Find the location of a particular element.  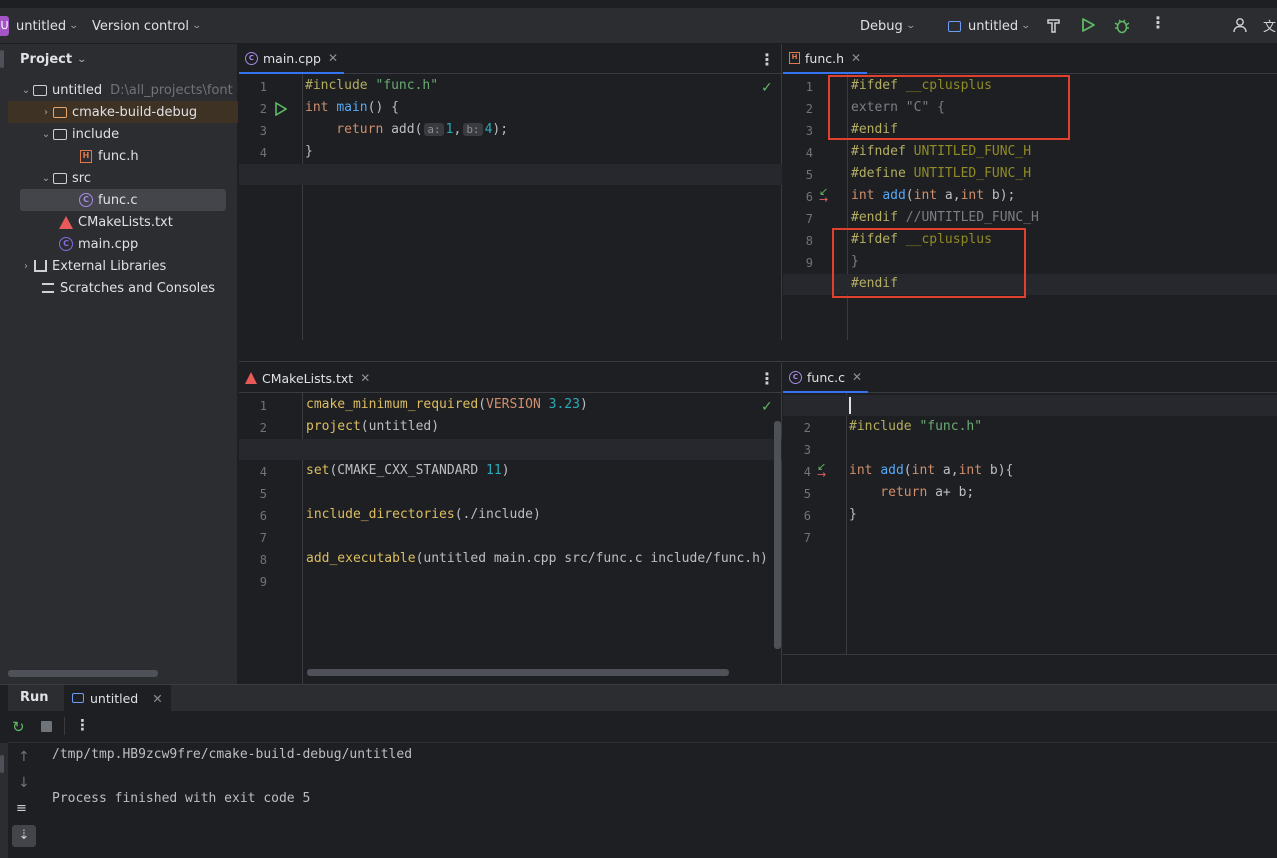

code-line-4: } is located at coordinates (309, 151).